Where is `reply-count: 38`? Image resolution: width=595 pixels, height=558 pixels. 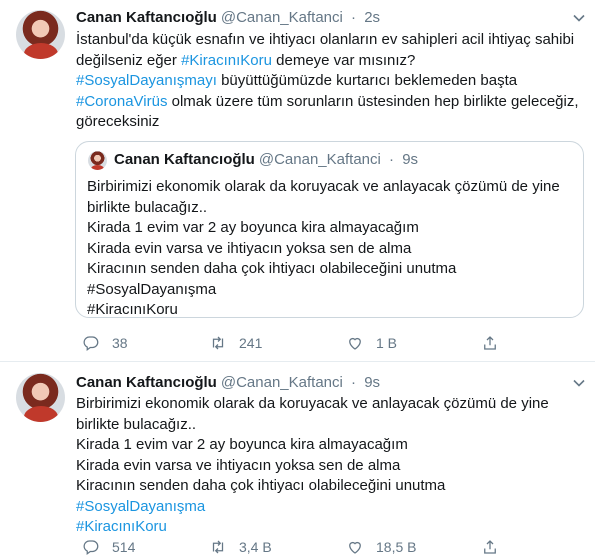
reply-count: 38 is located at coordinates (120, 343).